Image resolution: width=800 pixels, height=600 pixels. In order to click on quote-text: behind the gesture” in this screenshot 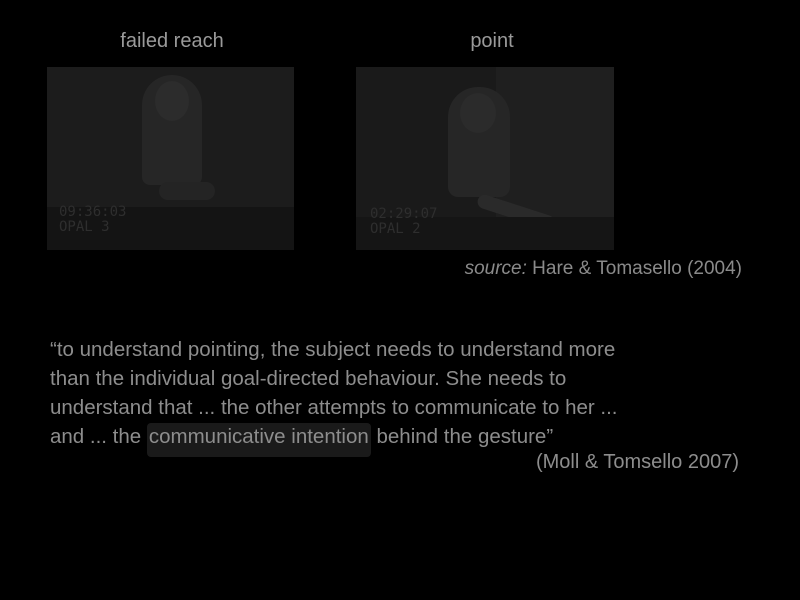, I will do `click(462, 436)`.